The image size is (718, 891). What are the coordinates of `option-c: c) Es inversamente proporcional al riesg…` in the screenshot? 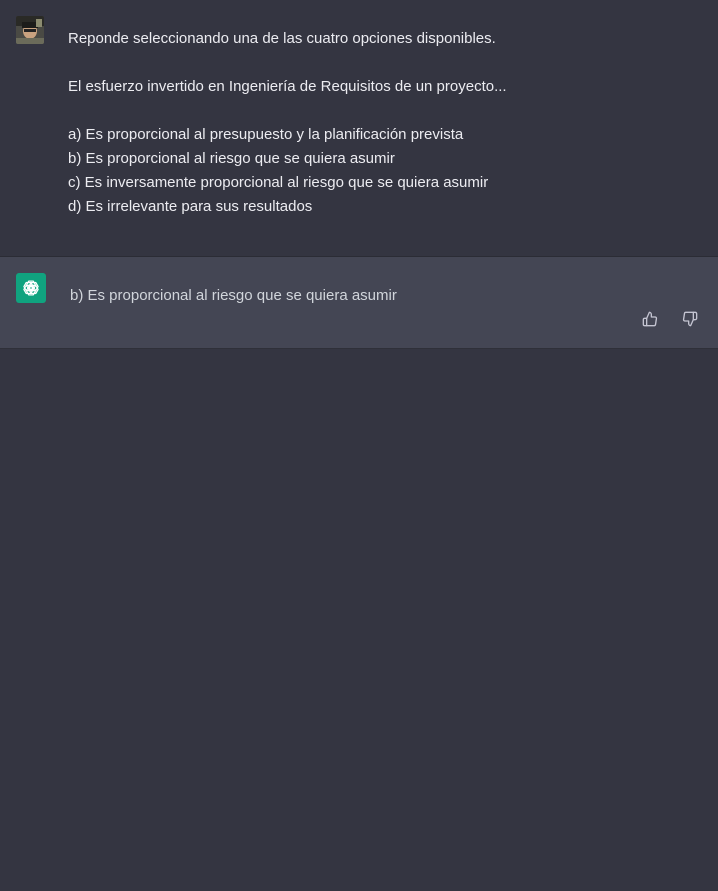 It's located at (278, 182).